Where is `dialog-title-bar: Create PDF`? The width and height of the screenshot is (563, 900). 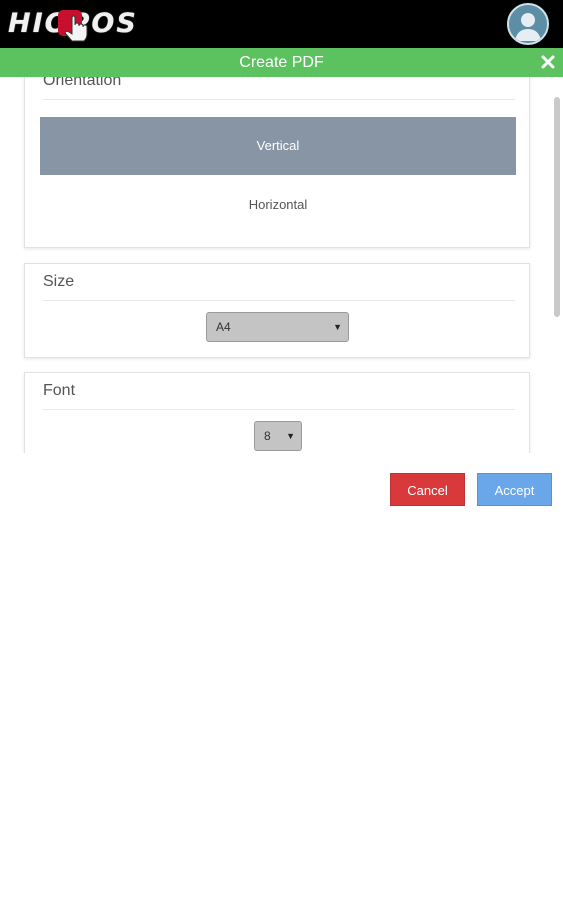
dialog-title-bar: Create PDF is located at coordinates (281, 62).